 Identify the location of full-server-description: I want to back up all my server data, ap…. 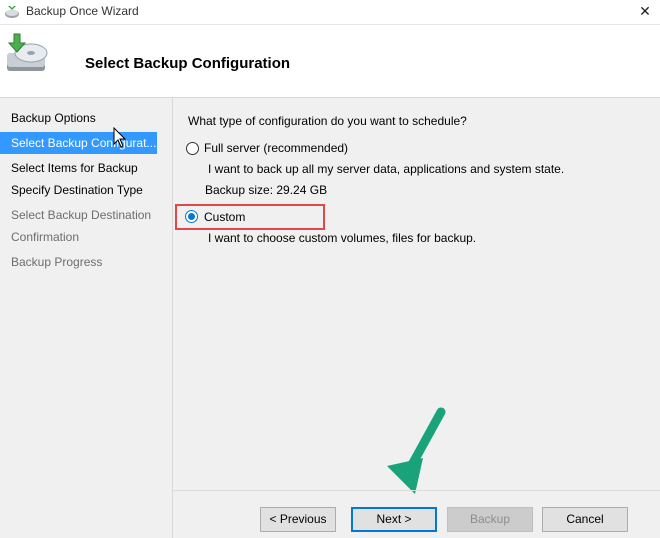
(386, 169).